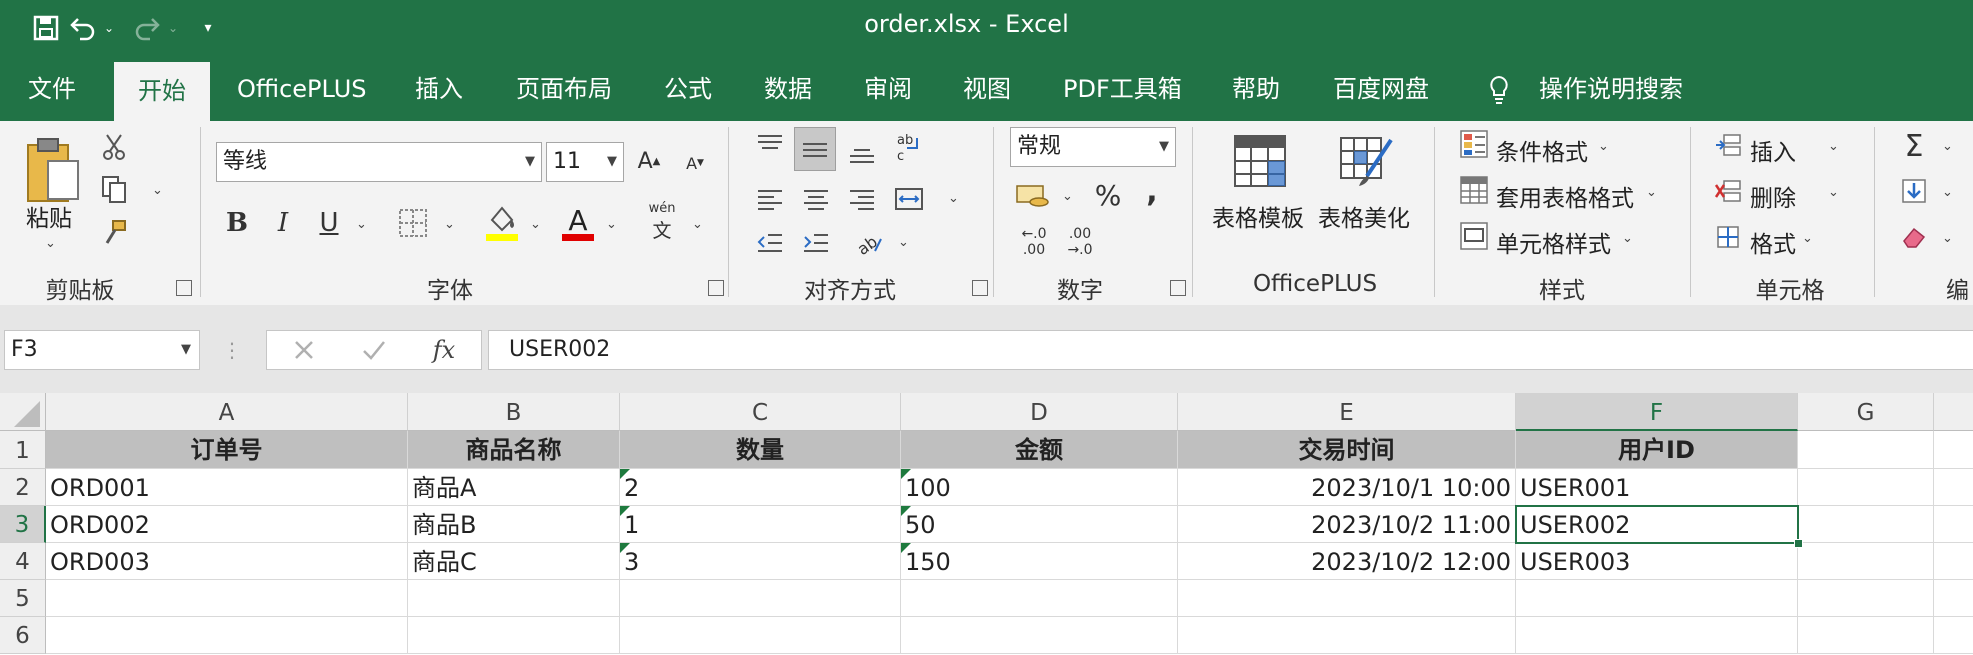  What do you see at coordinates (662, 222) in the screenshot?
I see `phonetic-guide-icon: wén 文` at bounding box center [662, 222].